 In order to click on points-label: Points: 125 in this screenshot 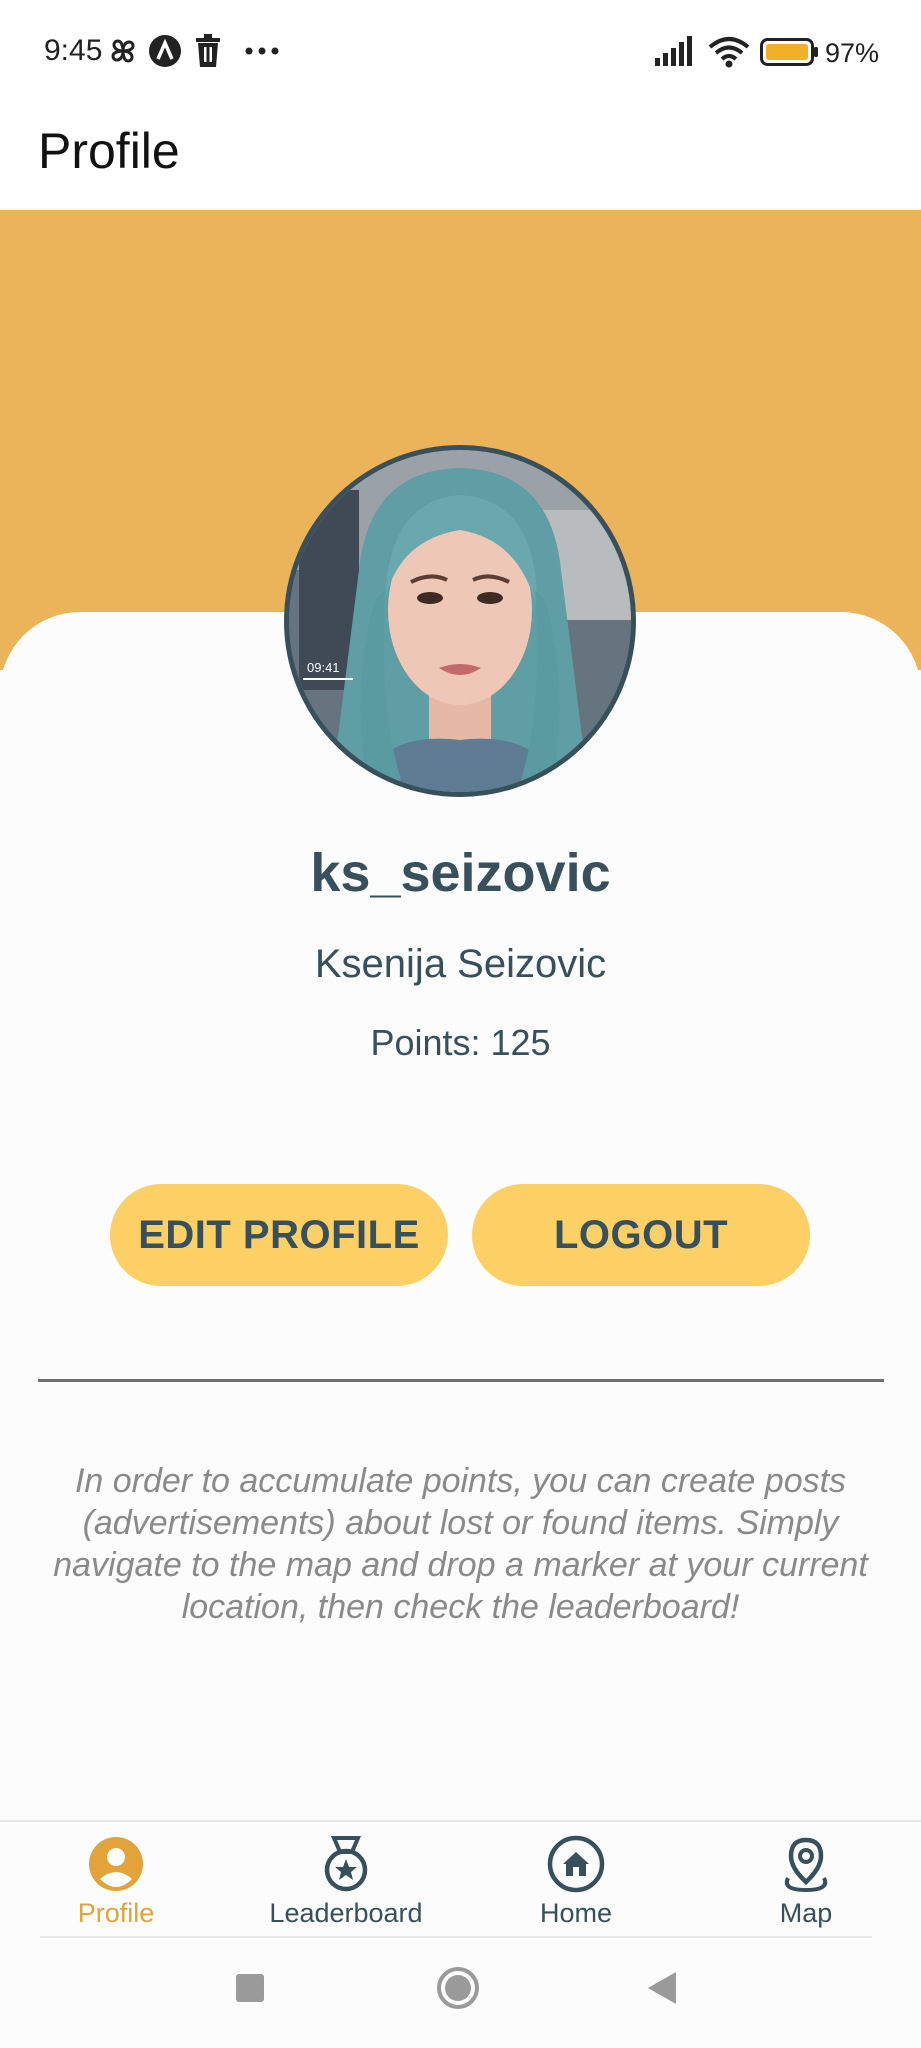, I will do `click(460, 1042)`.